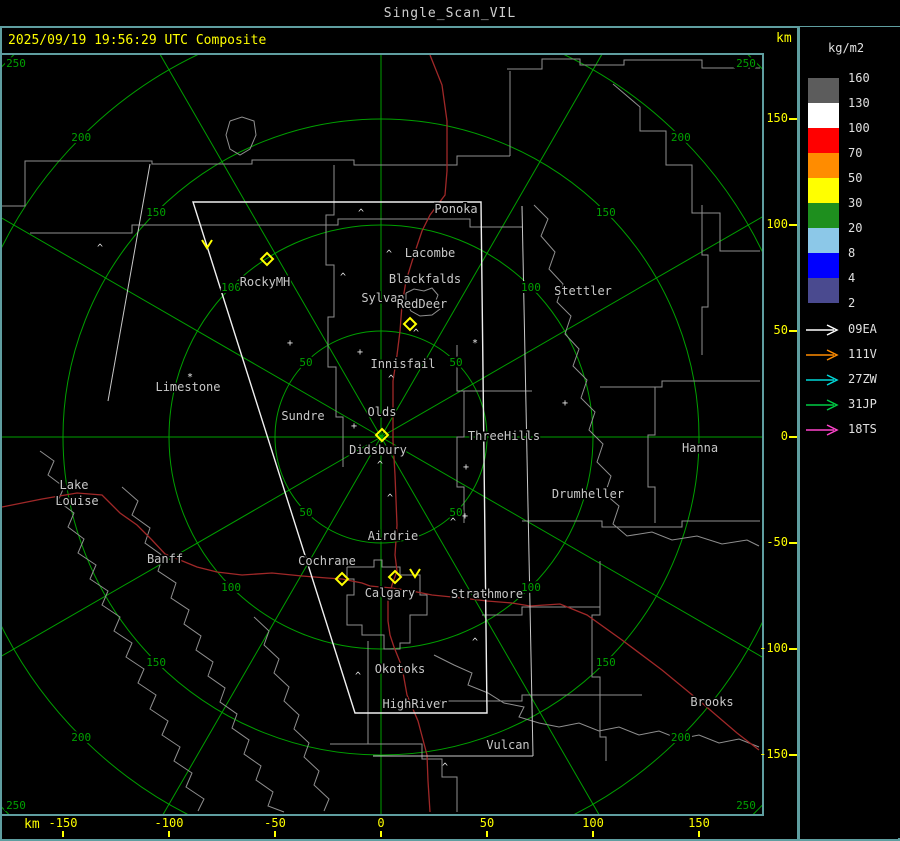 The width and height of the screenshot is (900, 841). What do you see at coordinates (390, 593) in the screenshot?
I see `city-label: Calgary` at bounding box center [390, 593].